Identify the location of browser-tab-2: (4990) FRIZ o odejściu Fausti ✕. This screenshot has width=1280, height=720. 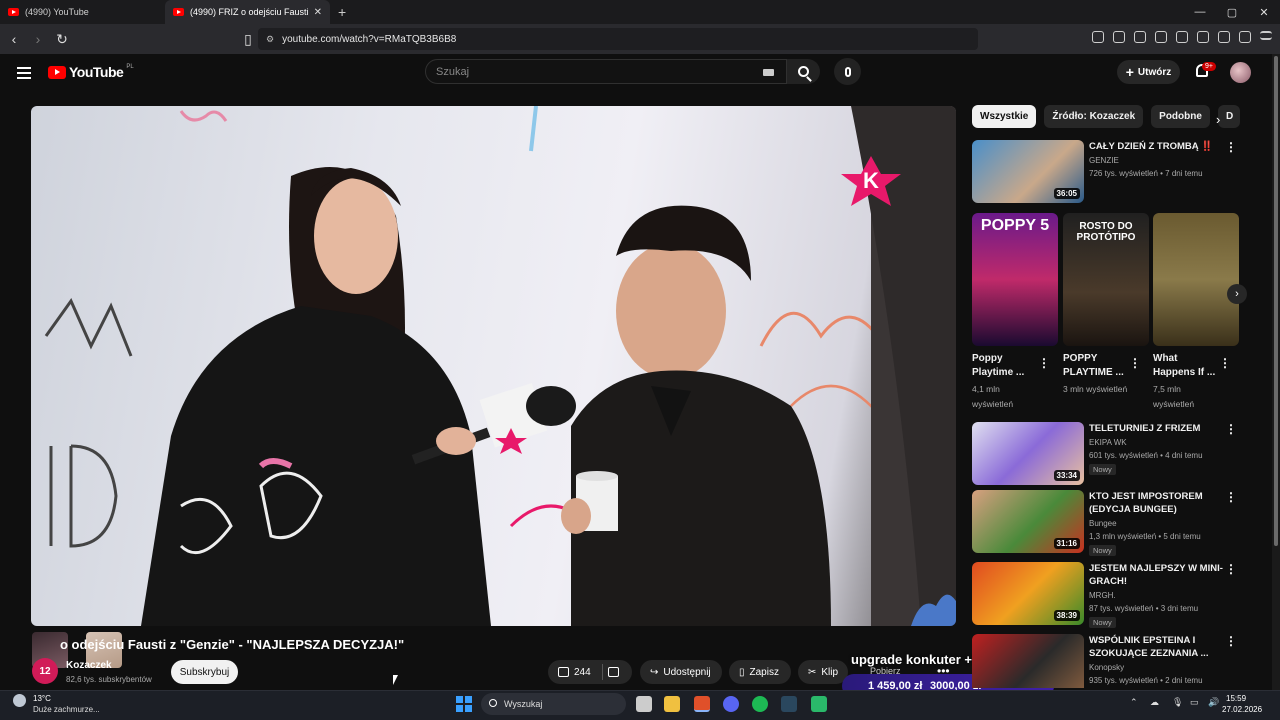
(247, 12).